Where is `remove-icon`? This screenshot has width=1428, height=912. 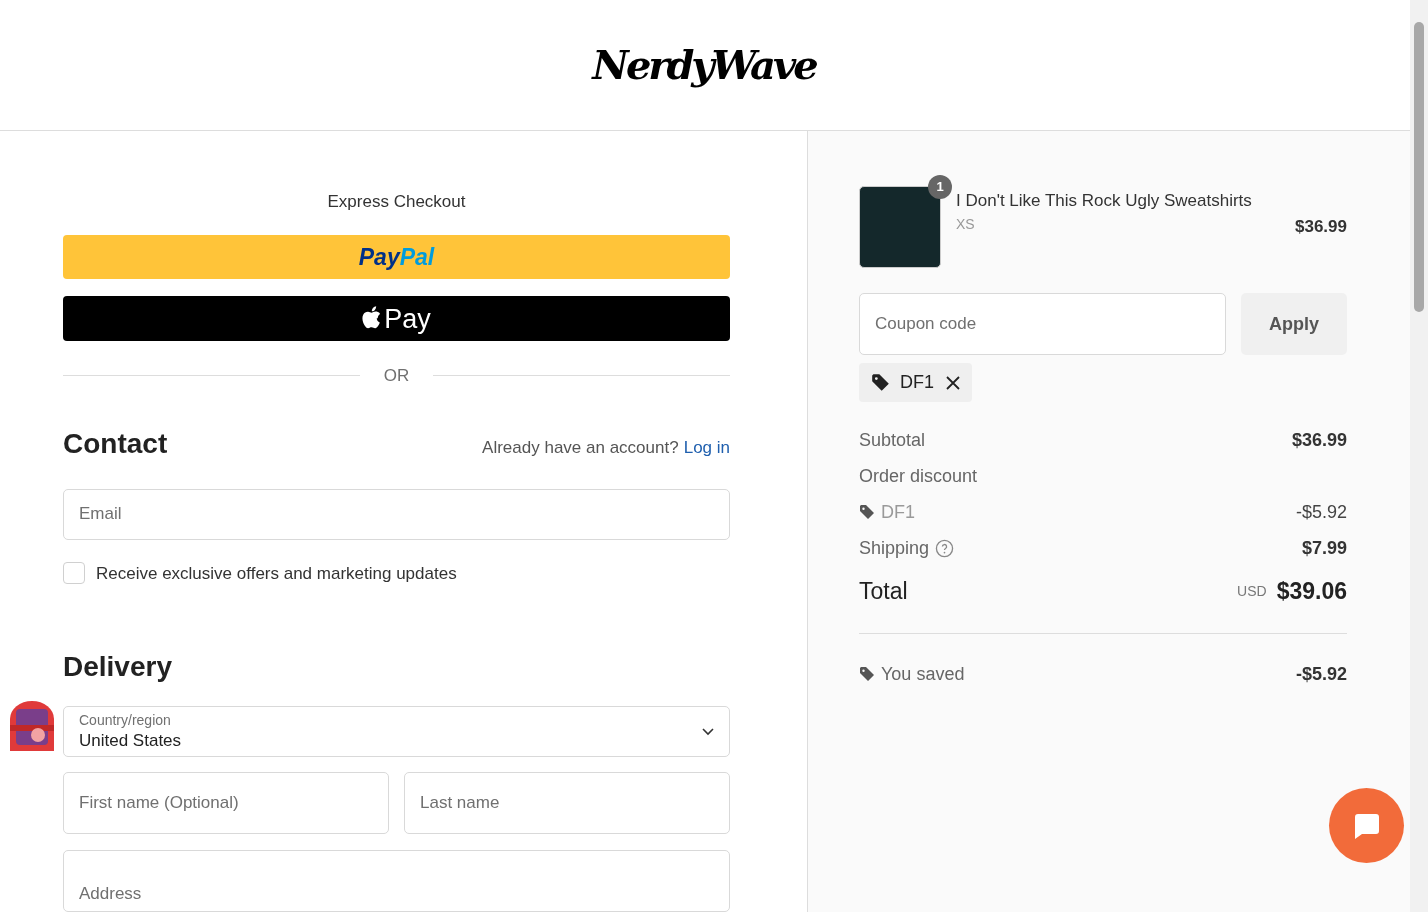
remove-icon is located at coordinates (953, 382).